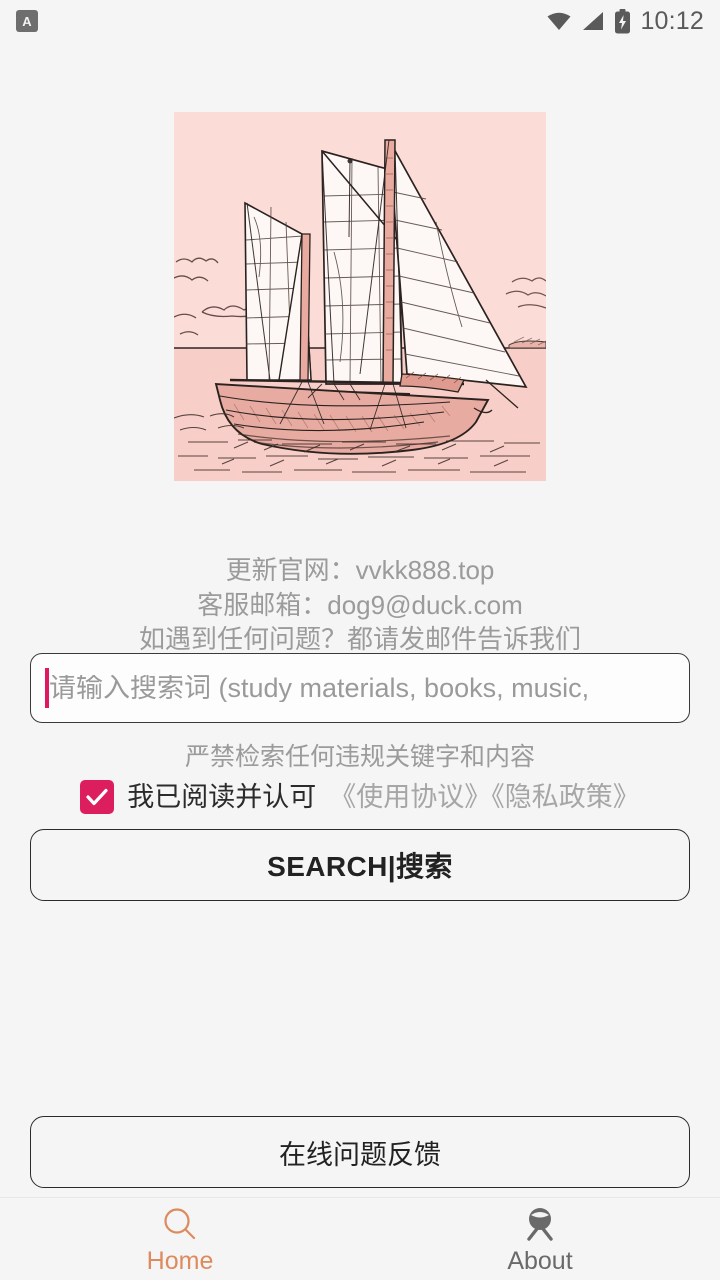 The image size is (720, 1280). Describe the element at coordinates (593, 21) in the screenshot. I see `signal-icon` at that location.